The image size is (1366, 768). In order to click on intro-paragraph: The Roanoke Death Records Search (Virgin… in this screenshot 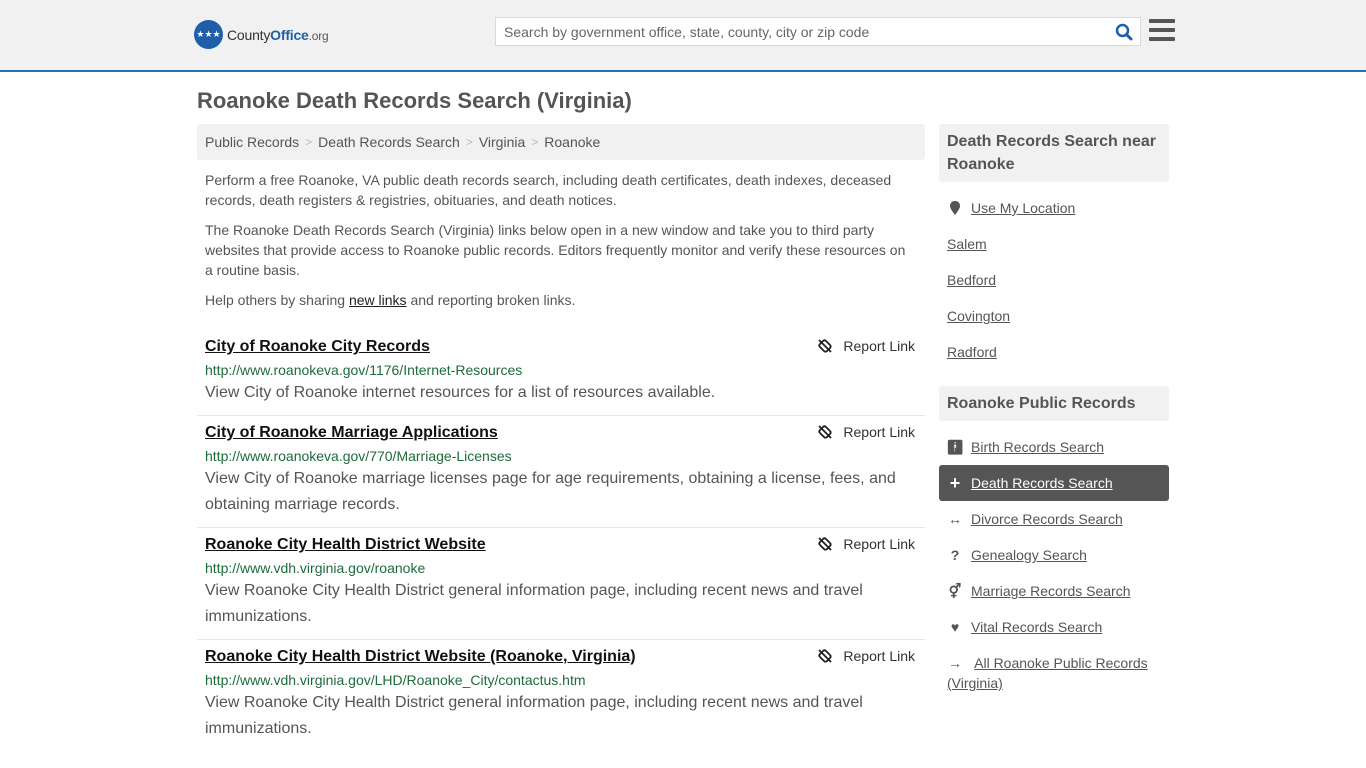, I will do `click(555, 250)`.